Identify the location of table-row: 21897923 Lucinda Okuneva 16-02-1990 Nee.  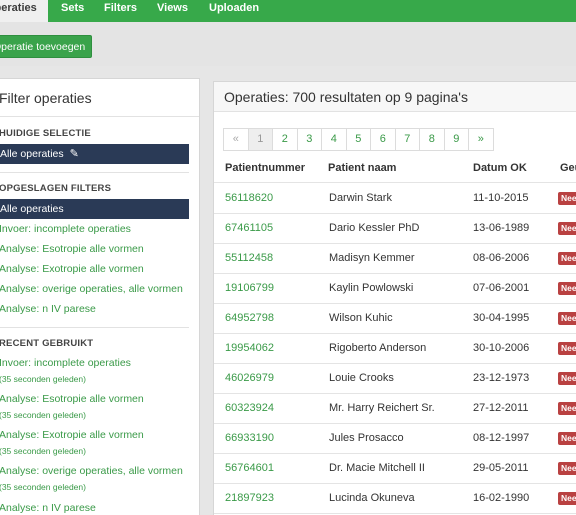
(395, 498).